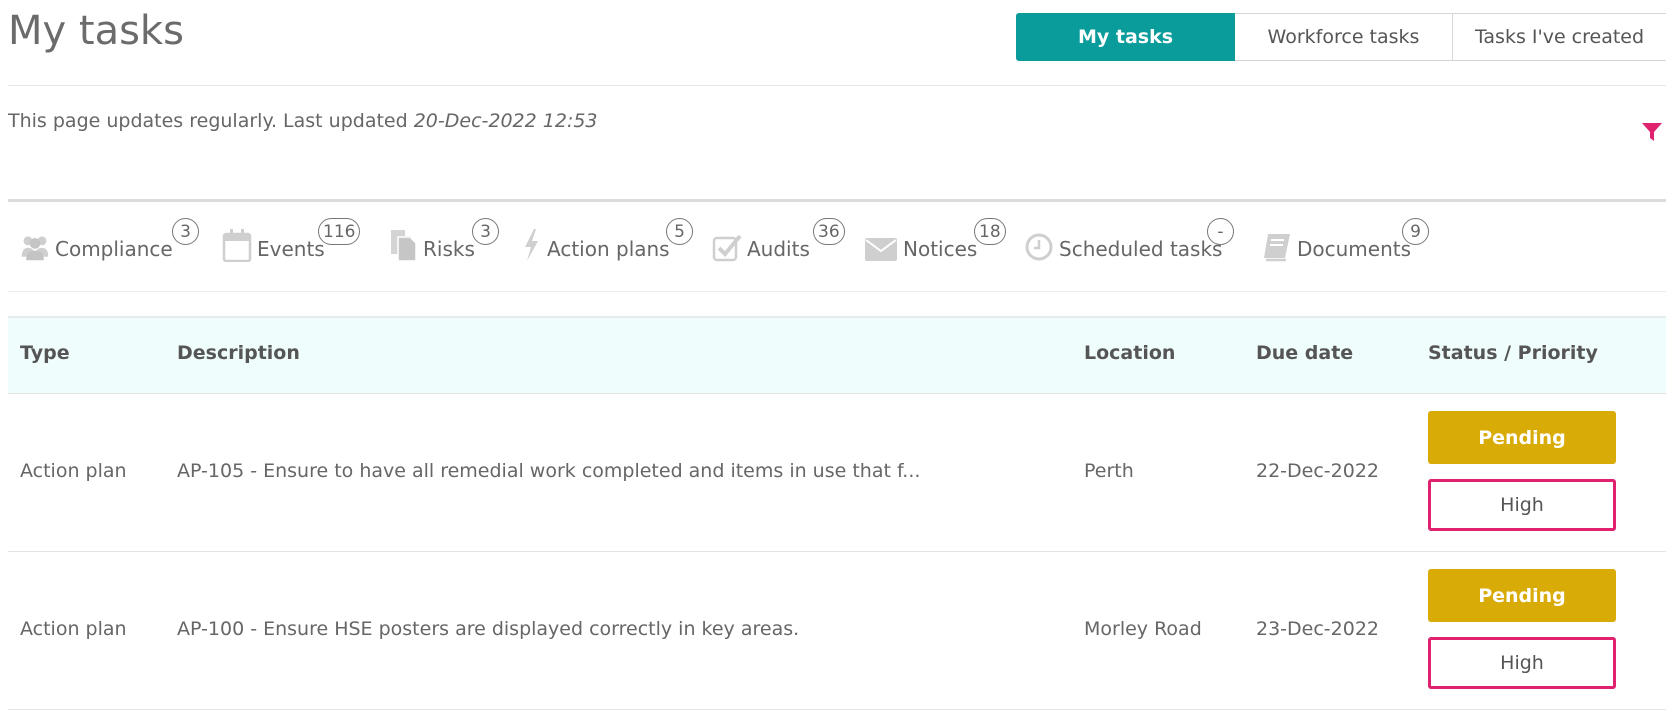 The image size is (1666, 710). Describe the element at coordinates (45, 353) in the screenshot. I see `column-header-type: Type` at that location.